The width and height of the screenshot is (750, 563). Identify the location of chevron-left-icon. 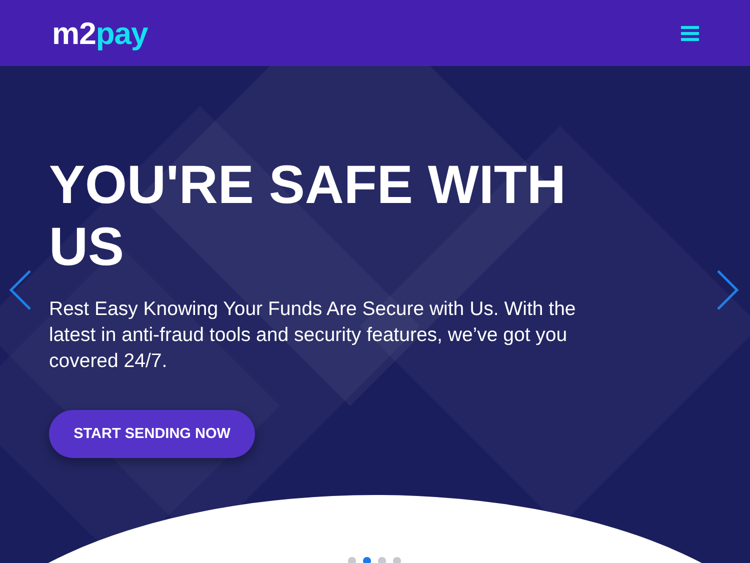
(20, 290).